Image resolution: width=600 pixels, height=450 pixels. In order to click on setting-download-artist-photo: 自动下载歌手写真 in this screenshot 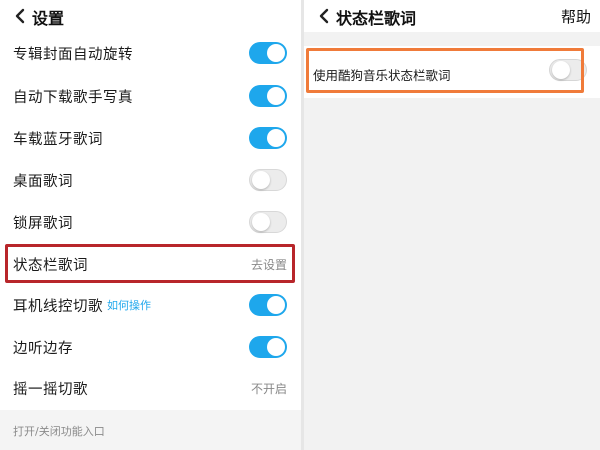, I will do `click(150, 96)`.